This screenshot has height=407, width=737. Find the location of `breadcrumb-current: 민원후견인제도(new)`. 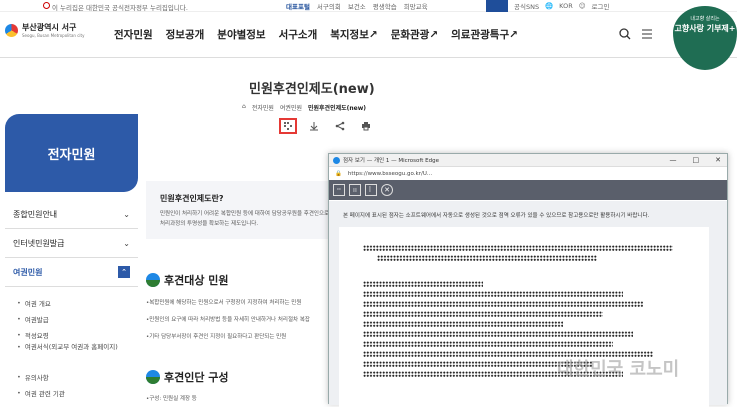

breadcrumb-current: 민원후견인제도(new) is located at coordinates (337, 108).